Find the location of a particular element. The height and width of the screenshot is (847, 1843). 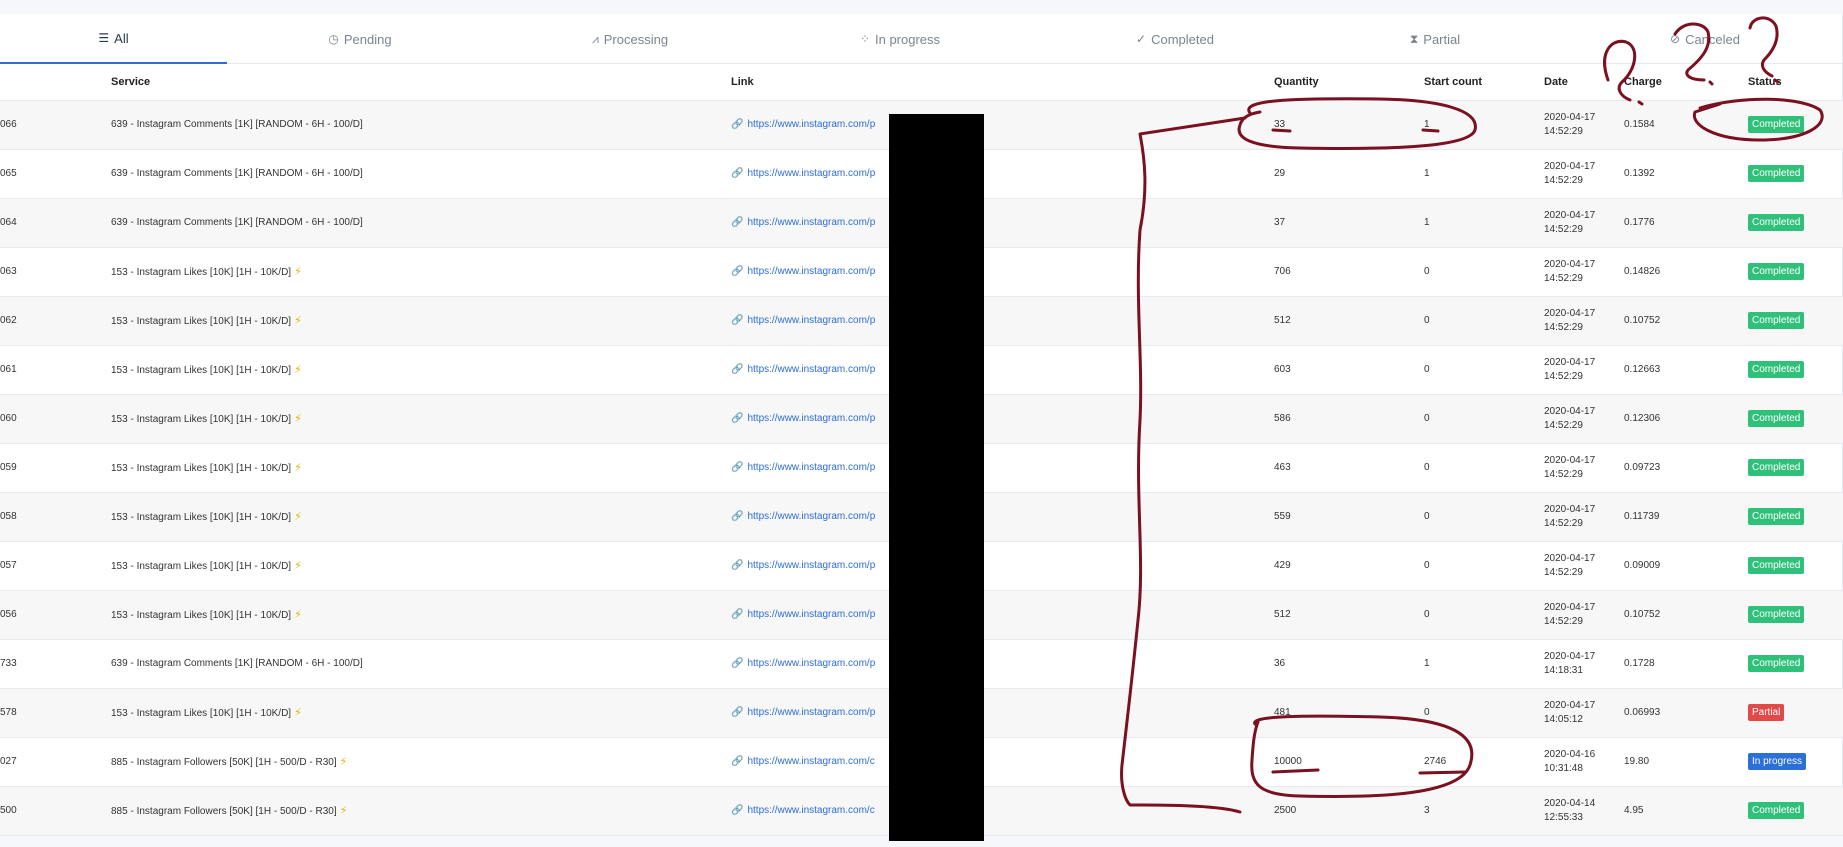

quantity-cell: 559 is located at coordinates (1349, 517).